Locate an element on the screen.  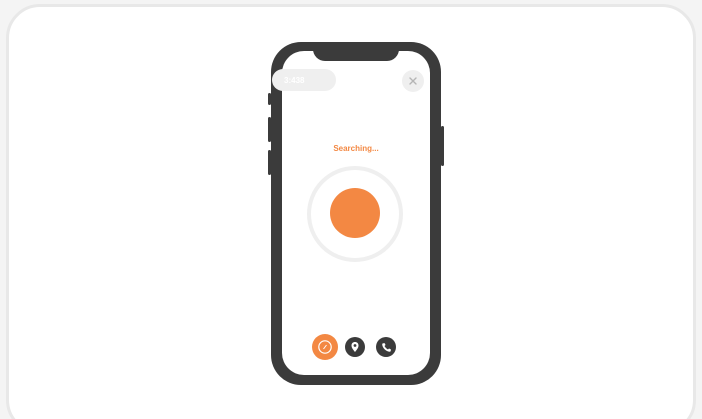
timer-pill: 3:438 is located at coordinates (304, 80).